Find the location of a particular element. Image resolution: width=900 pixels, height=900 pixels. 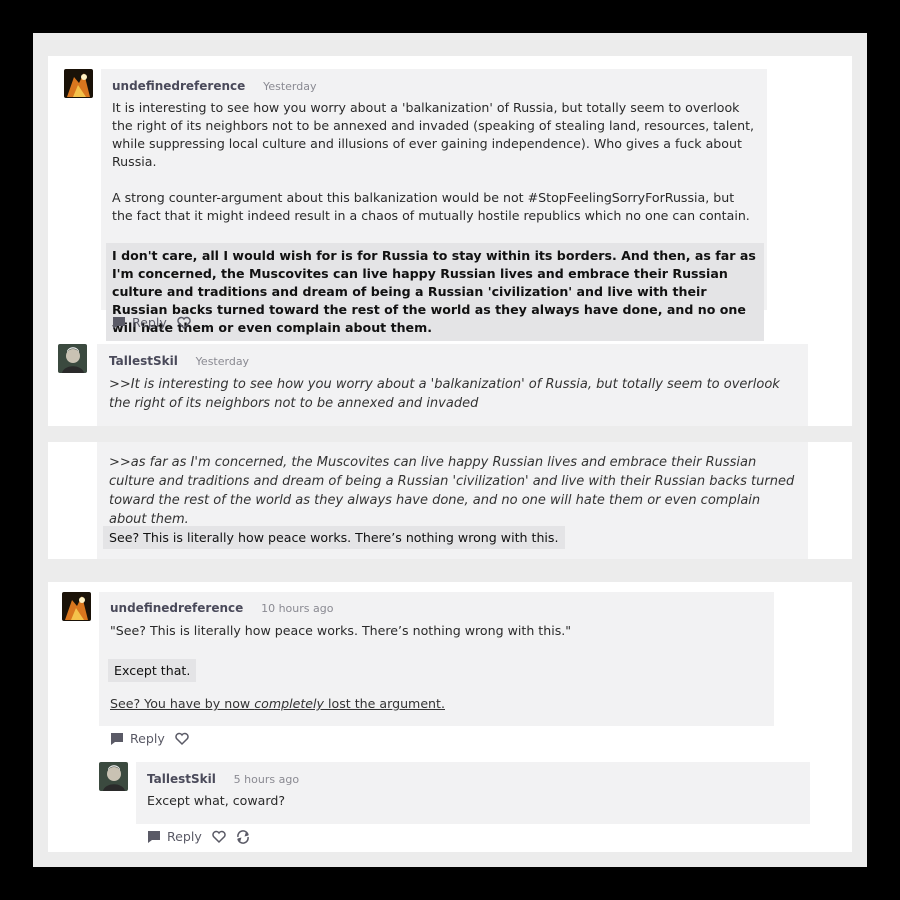

comment-emphasis: completely is located at coordinates (289, 703).